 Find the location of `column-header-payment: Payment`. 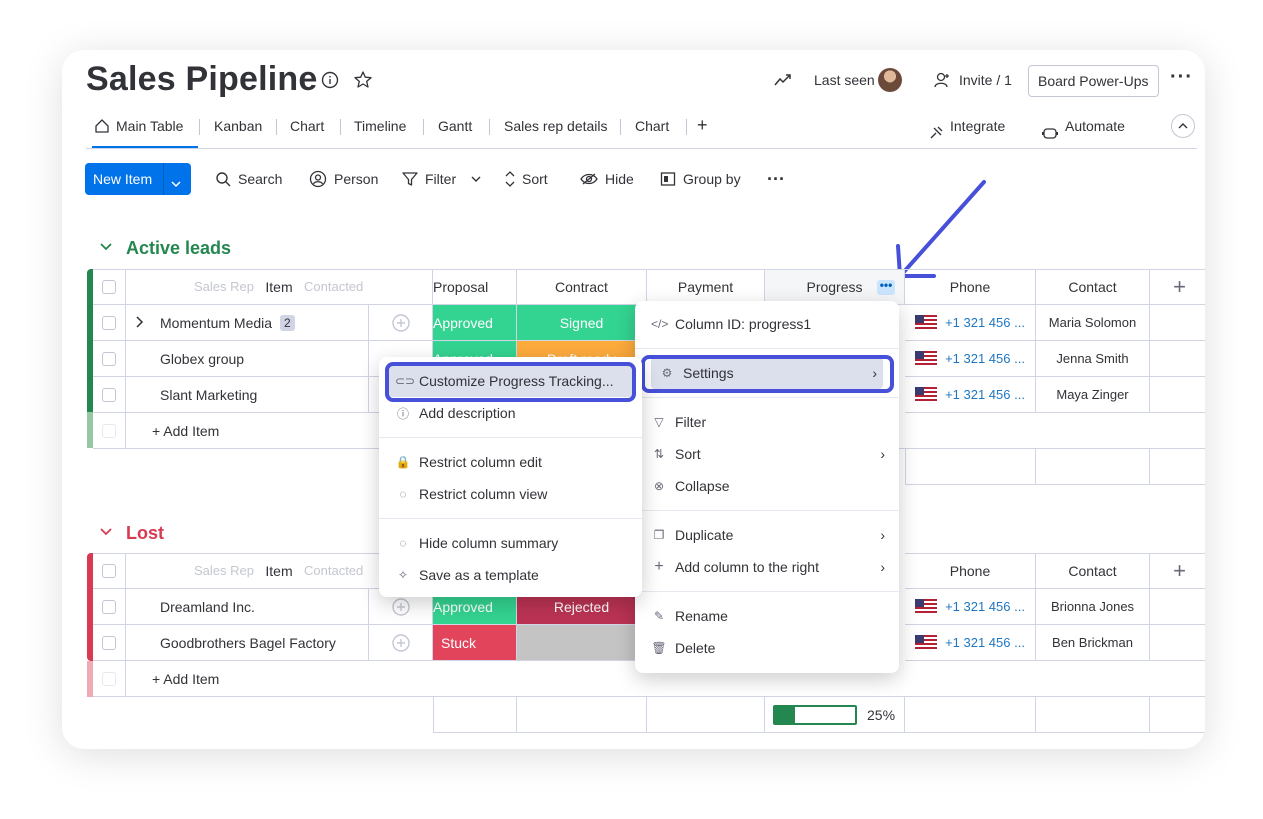

column-header-payment: Payment is located at coordinates (706, 287).